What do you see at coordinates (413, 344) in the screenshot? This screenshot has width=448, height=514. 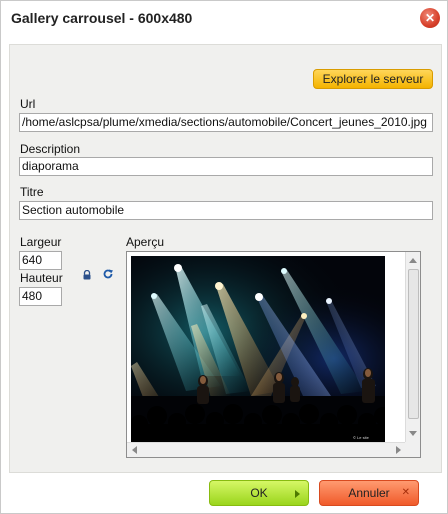 I see `scroll-thumb` at bounding box center [413, 344].